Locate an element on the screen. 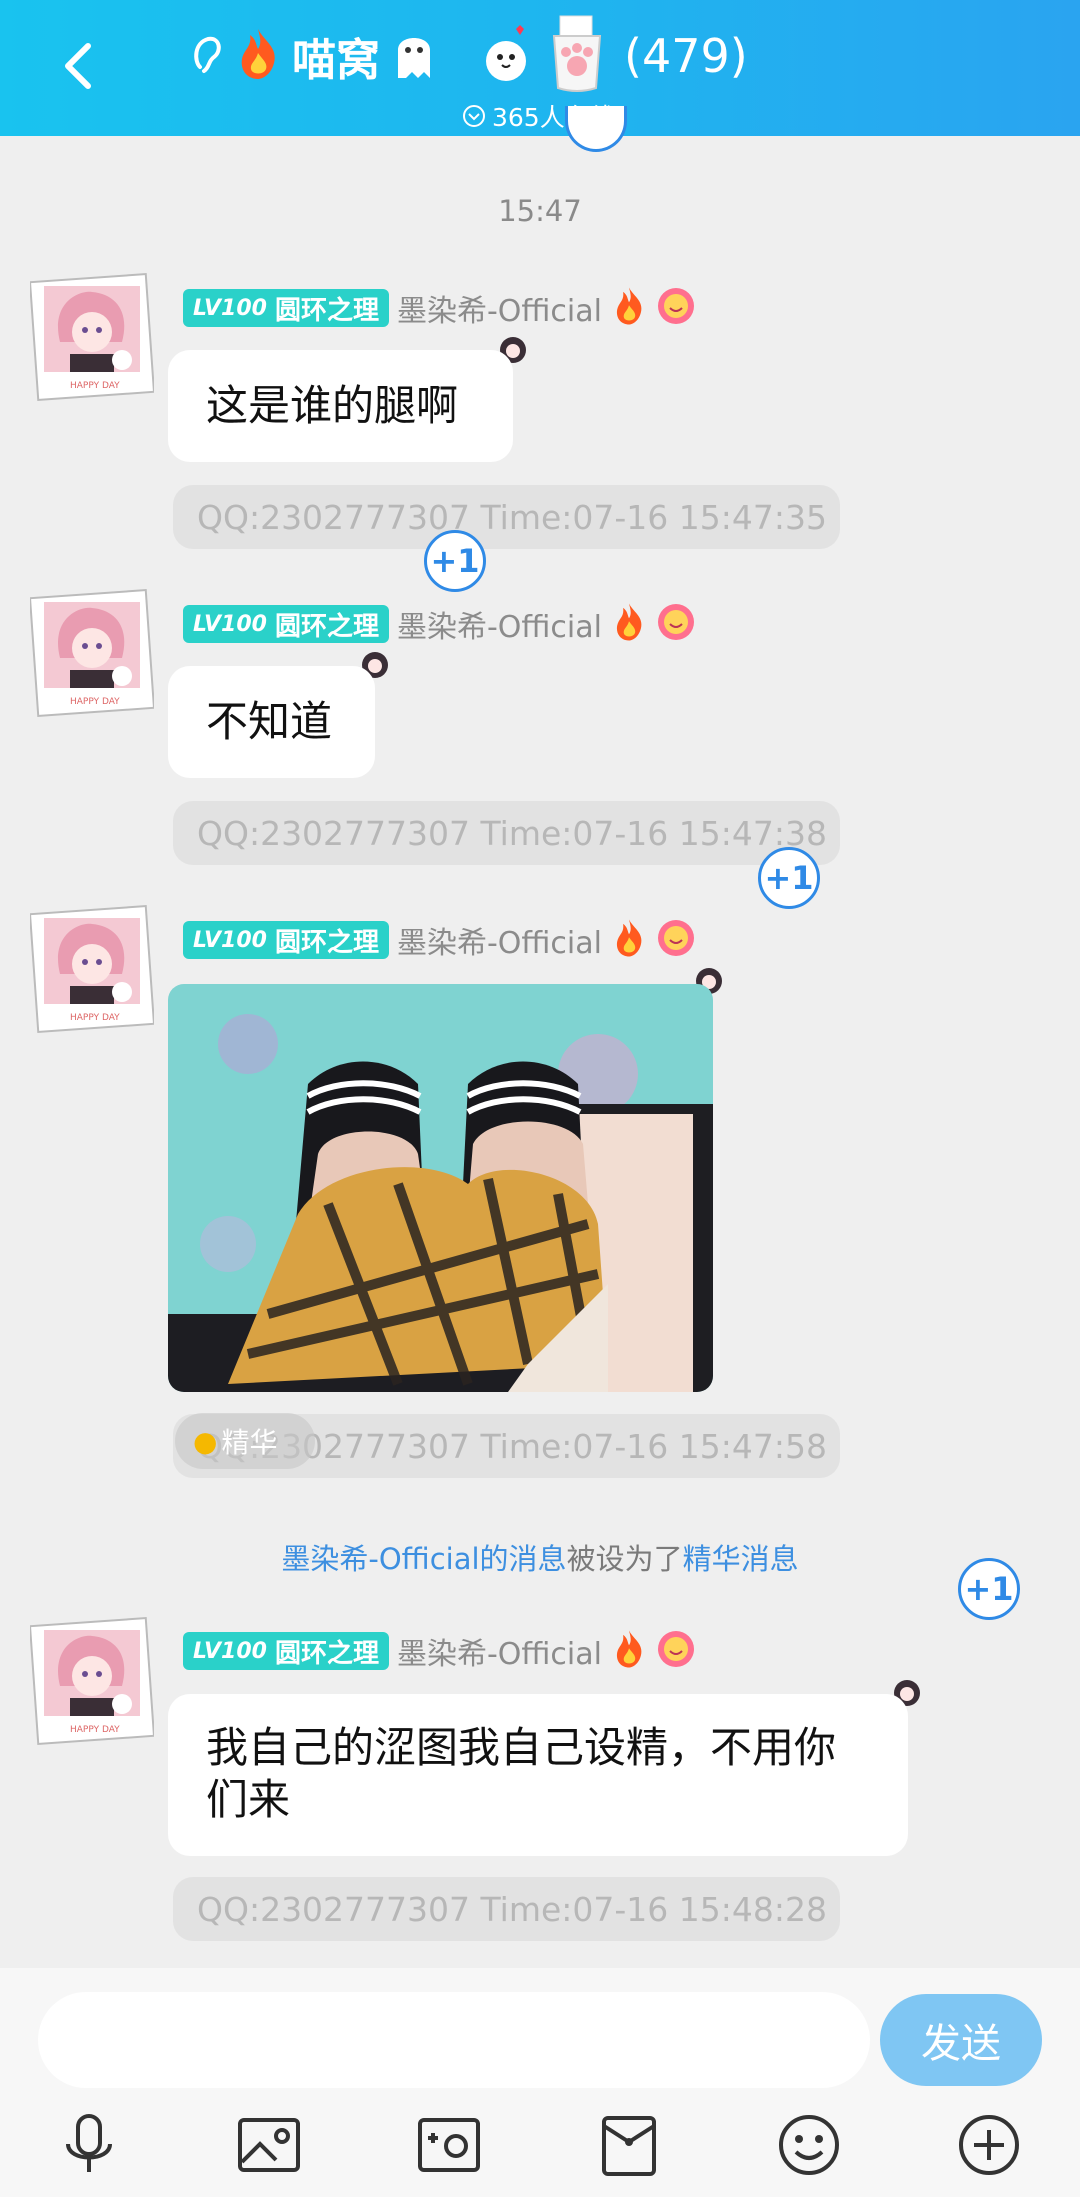  message-input is located at coordinates (454, 2040).